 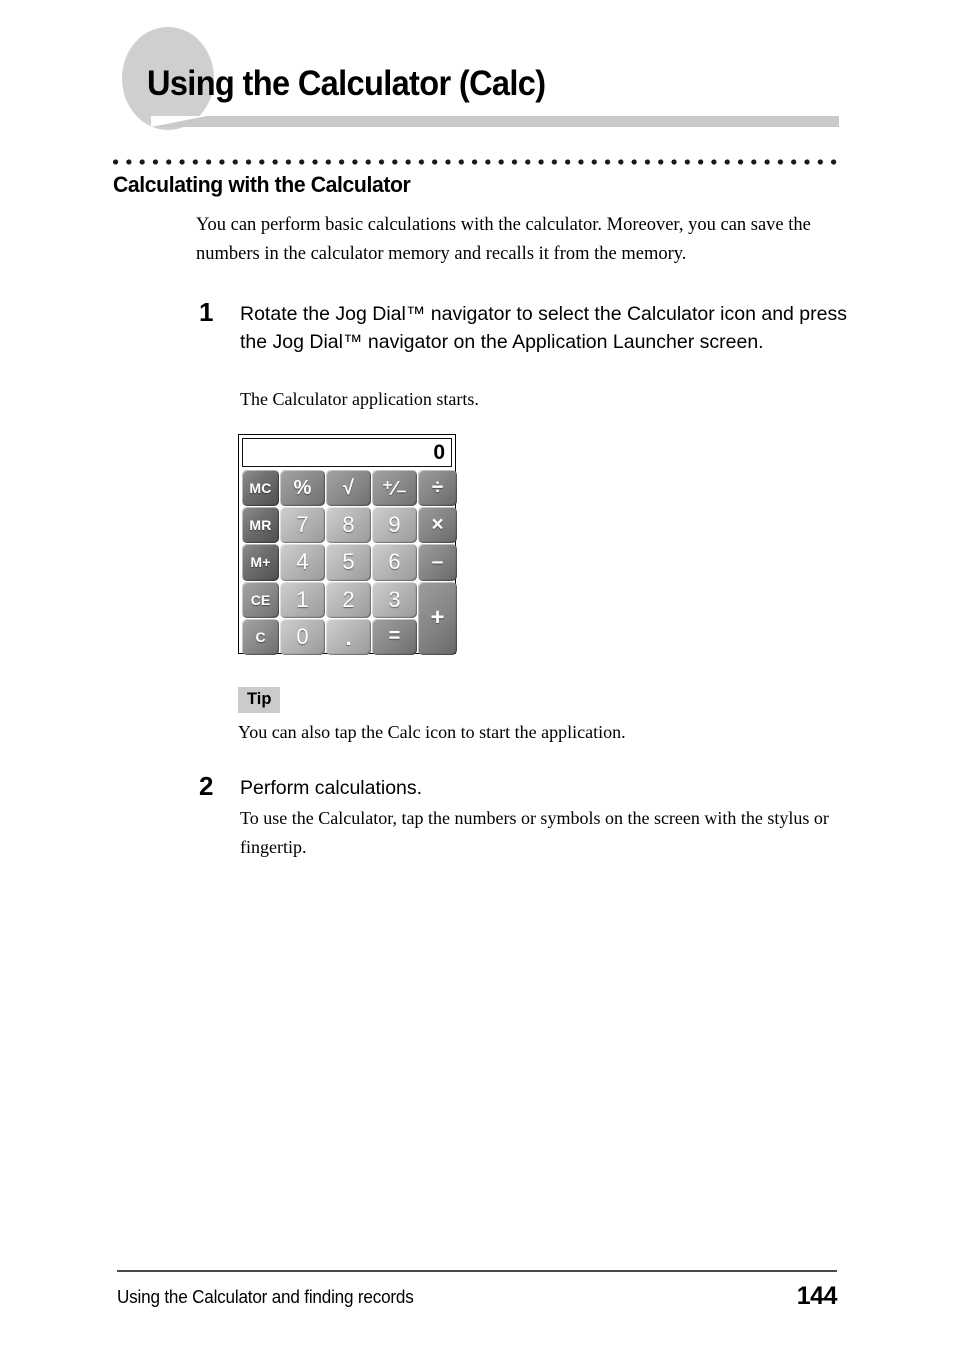 What do you see at coordinates (348, 599) in the screenshot?
I see `calc-key-2: 2` at bounding box center [348, 599].